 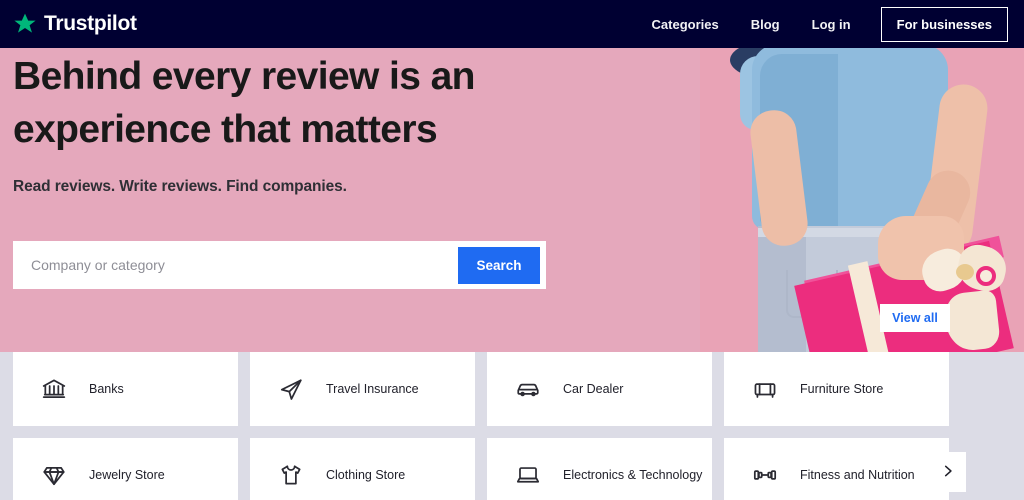 I want to click on laptop-icon, so click(x=528, y=475).